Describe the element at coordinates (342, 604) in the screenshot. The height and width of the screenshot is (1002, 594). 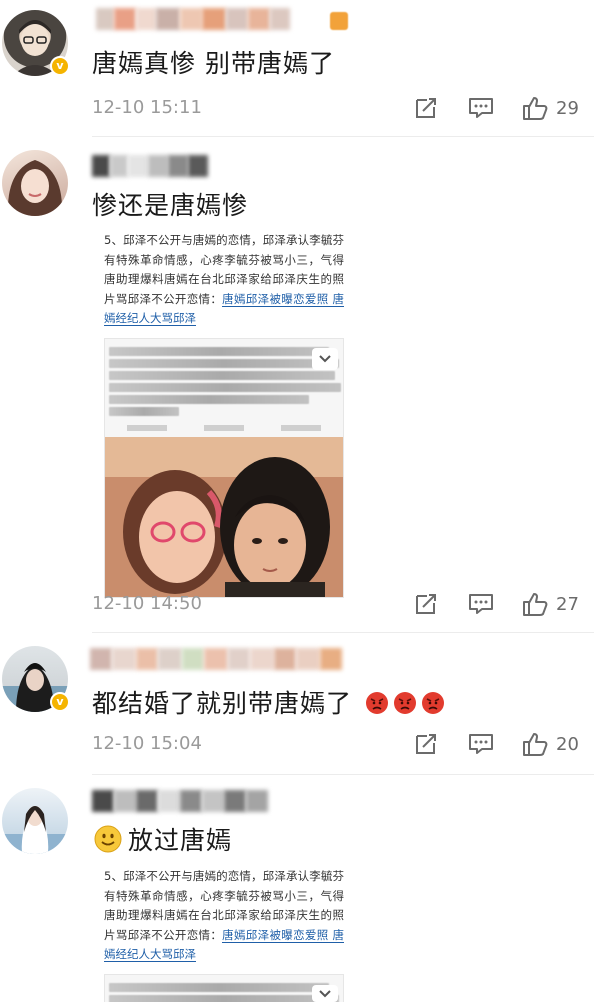
I see `comment-meta: 12-10 14:50 27` at that location.